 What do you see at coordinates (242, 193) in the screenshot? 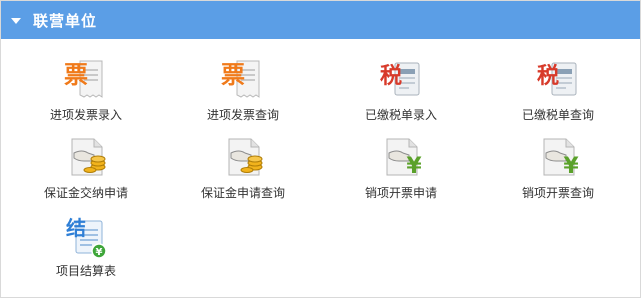
I see `item-label: 保证金申请查询` at bounding box center [242, 193].